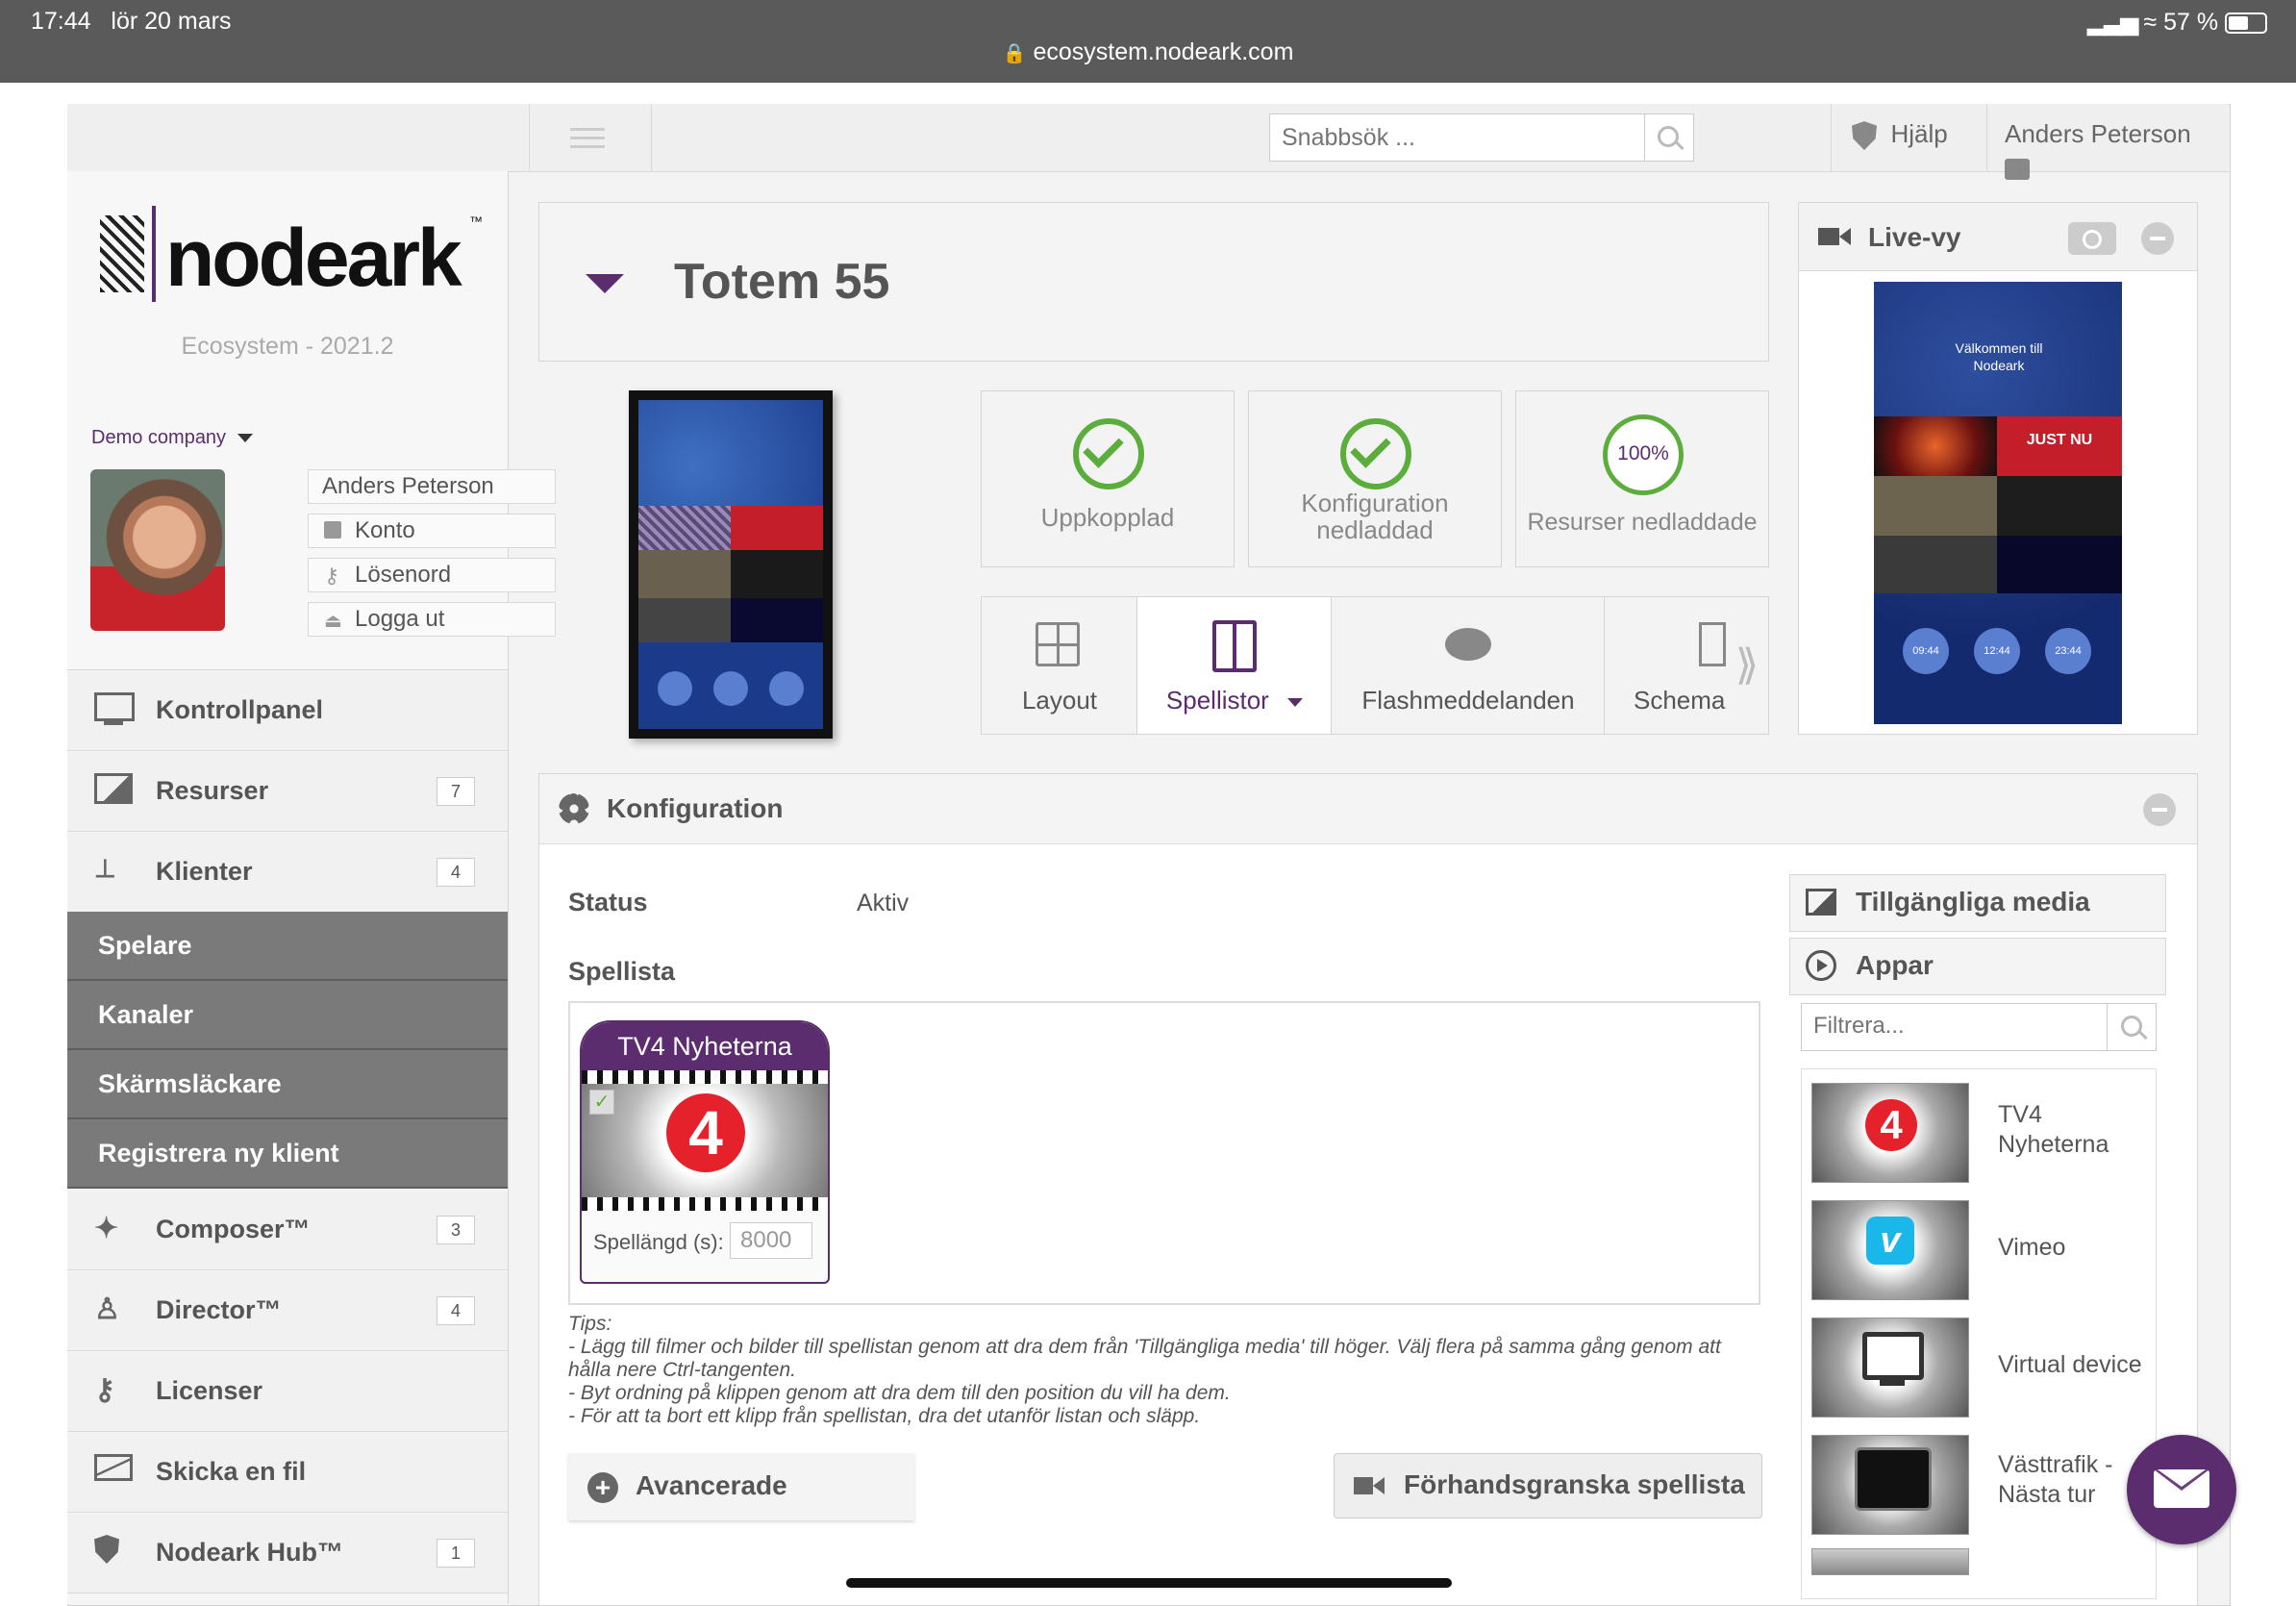 The image size is (2296, 1606). I want to click on password-link: ⚷ Lösenord, so click(432, 575).